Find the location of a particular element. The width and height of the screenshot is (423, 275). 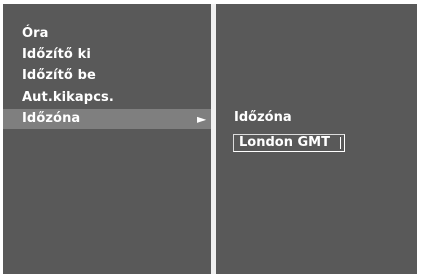

time-zone-value: London GMT is located at coordinates (284, 142).